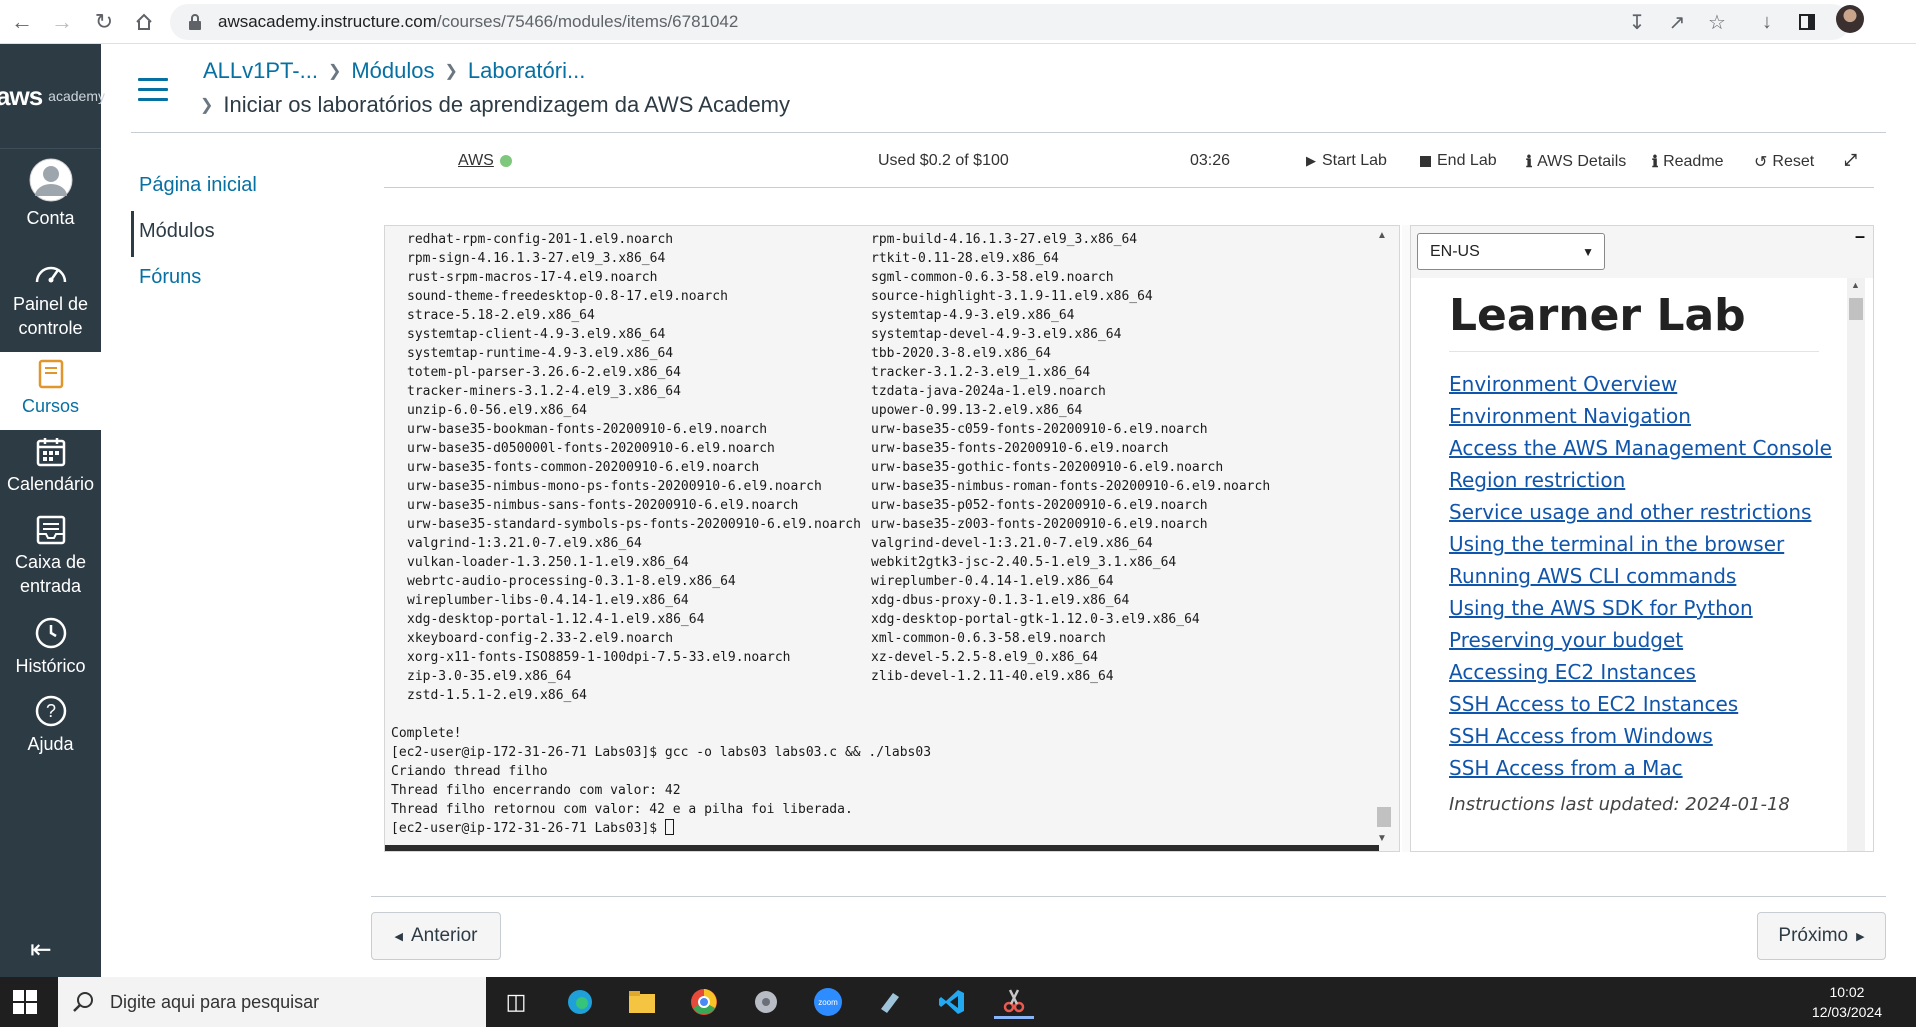 This screenshot has height=1027, width=1916. I want to click on task-view-icon: ◫, so click(516, 1002).